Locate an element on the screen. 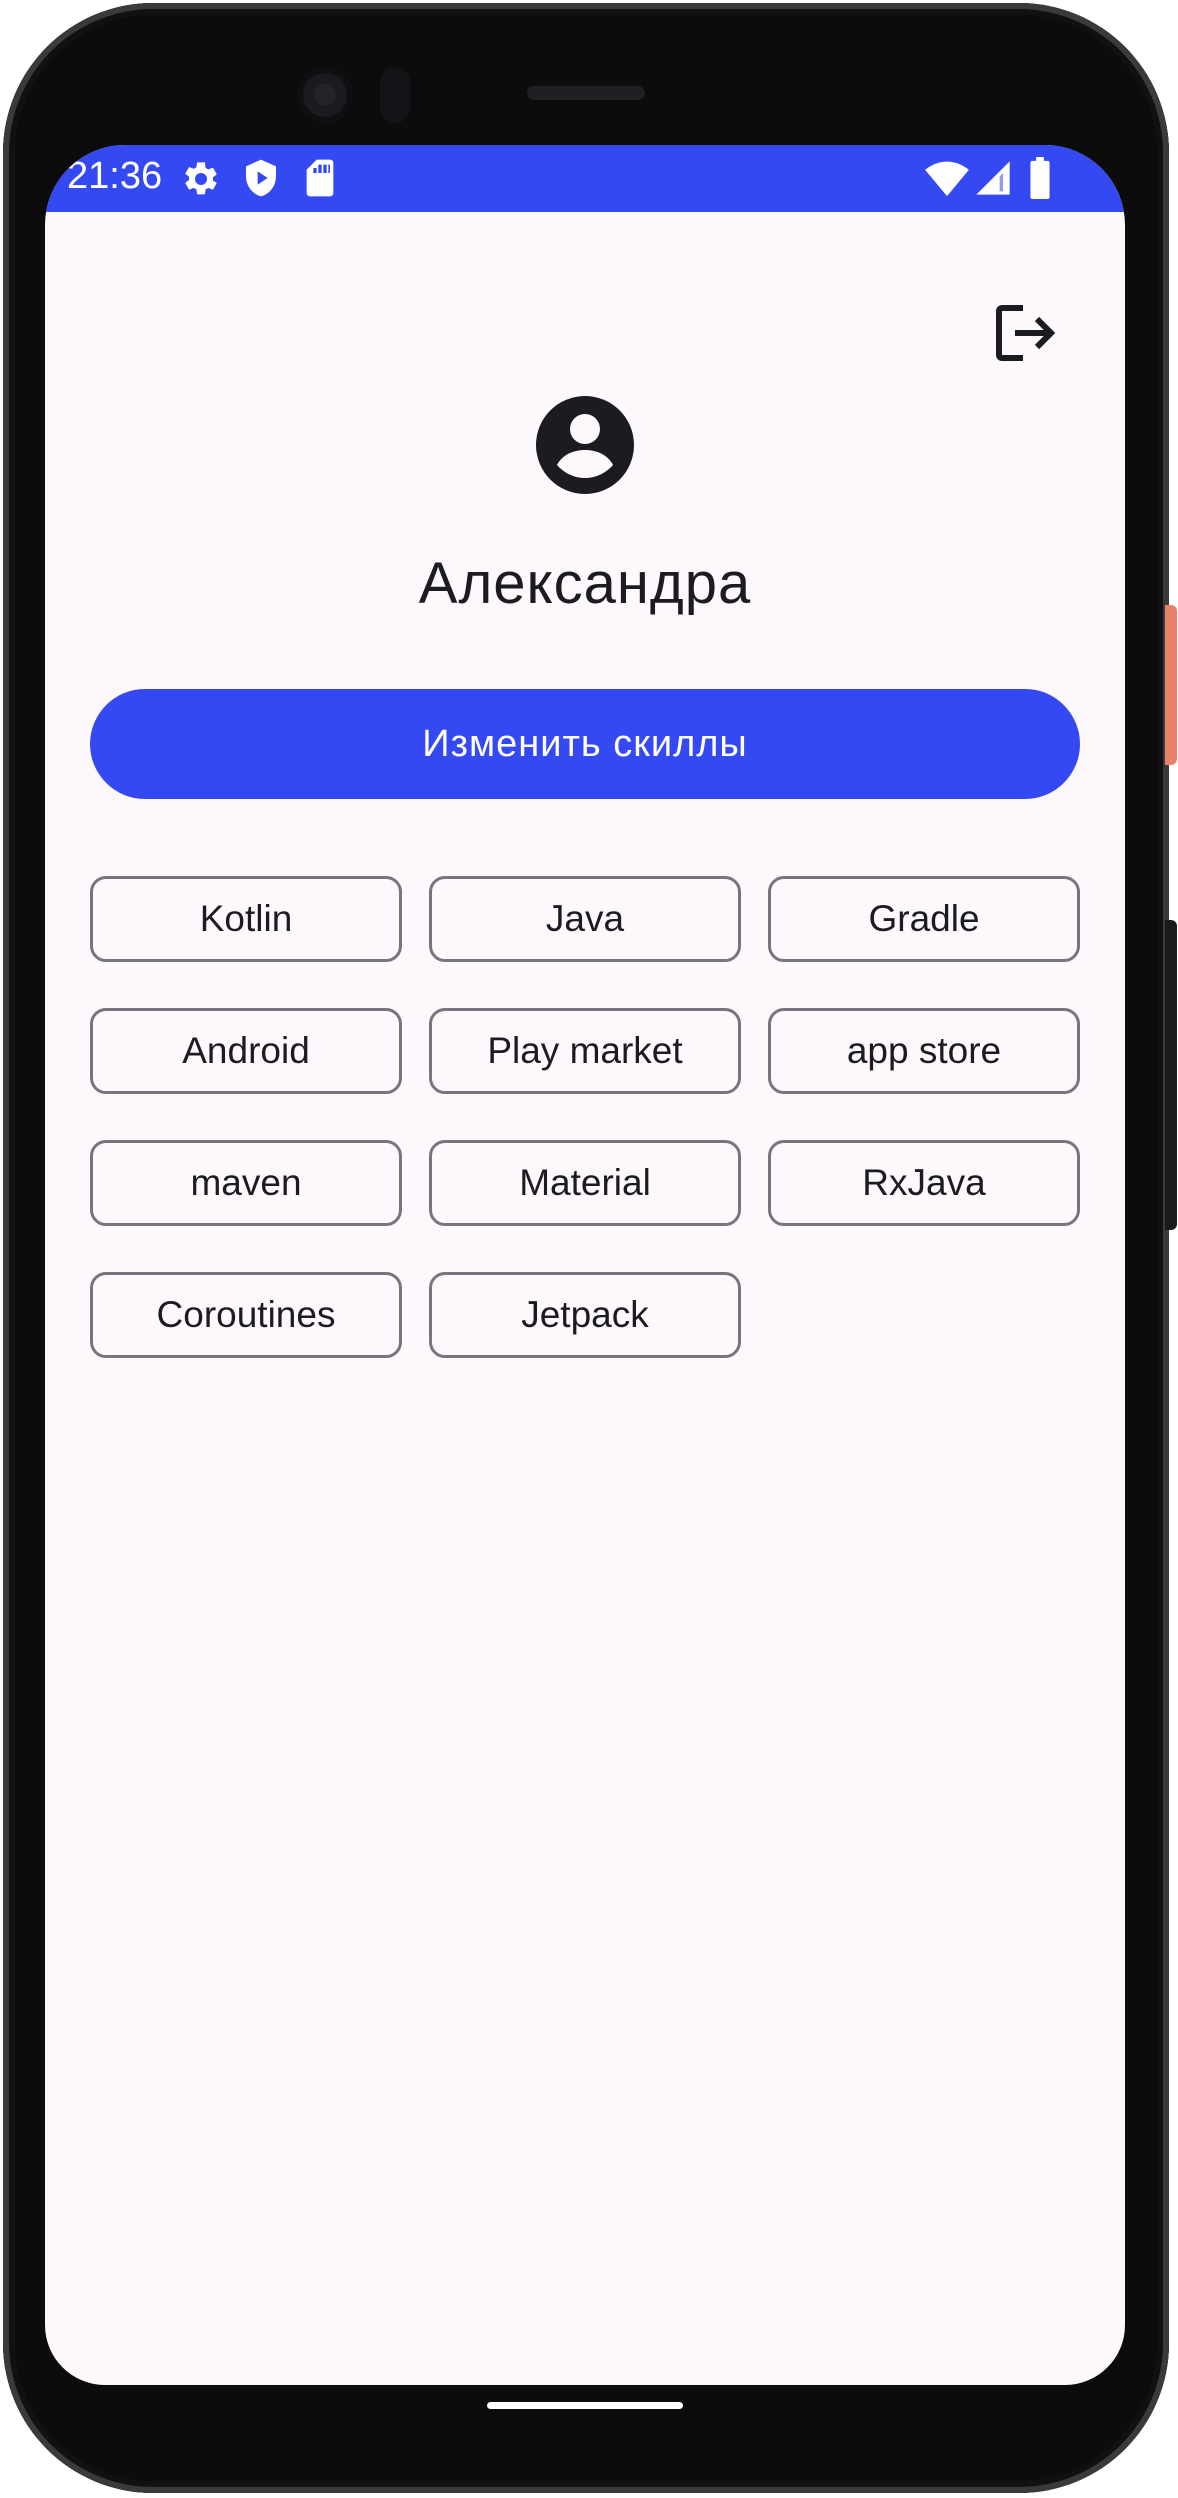 The width and height of the screenshot is (1178, 2498). skill-chip: Java is located at coordinates (585, 919).